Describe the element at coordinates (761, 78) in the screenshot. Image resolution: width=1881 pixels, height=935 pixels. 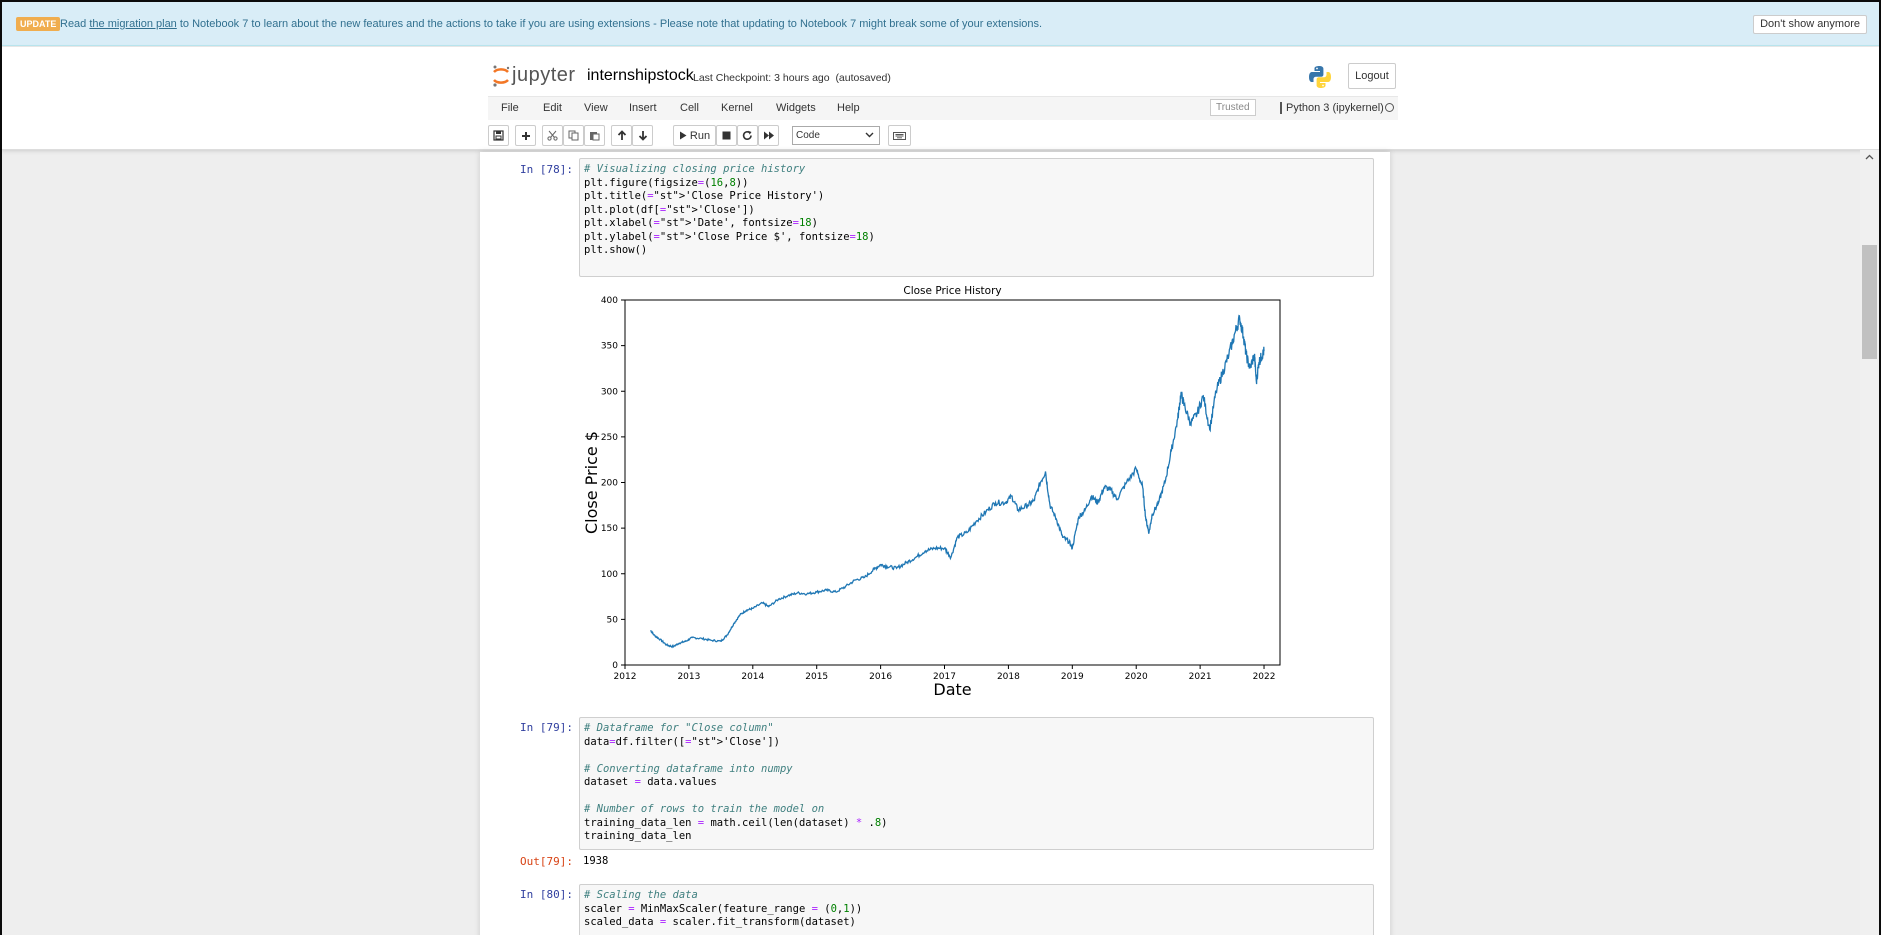
I see `last-checkpoint: Last Checkpoint: 3 hours ago` at that location.